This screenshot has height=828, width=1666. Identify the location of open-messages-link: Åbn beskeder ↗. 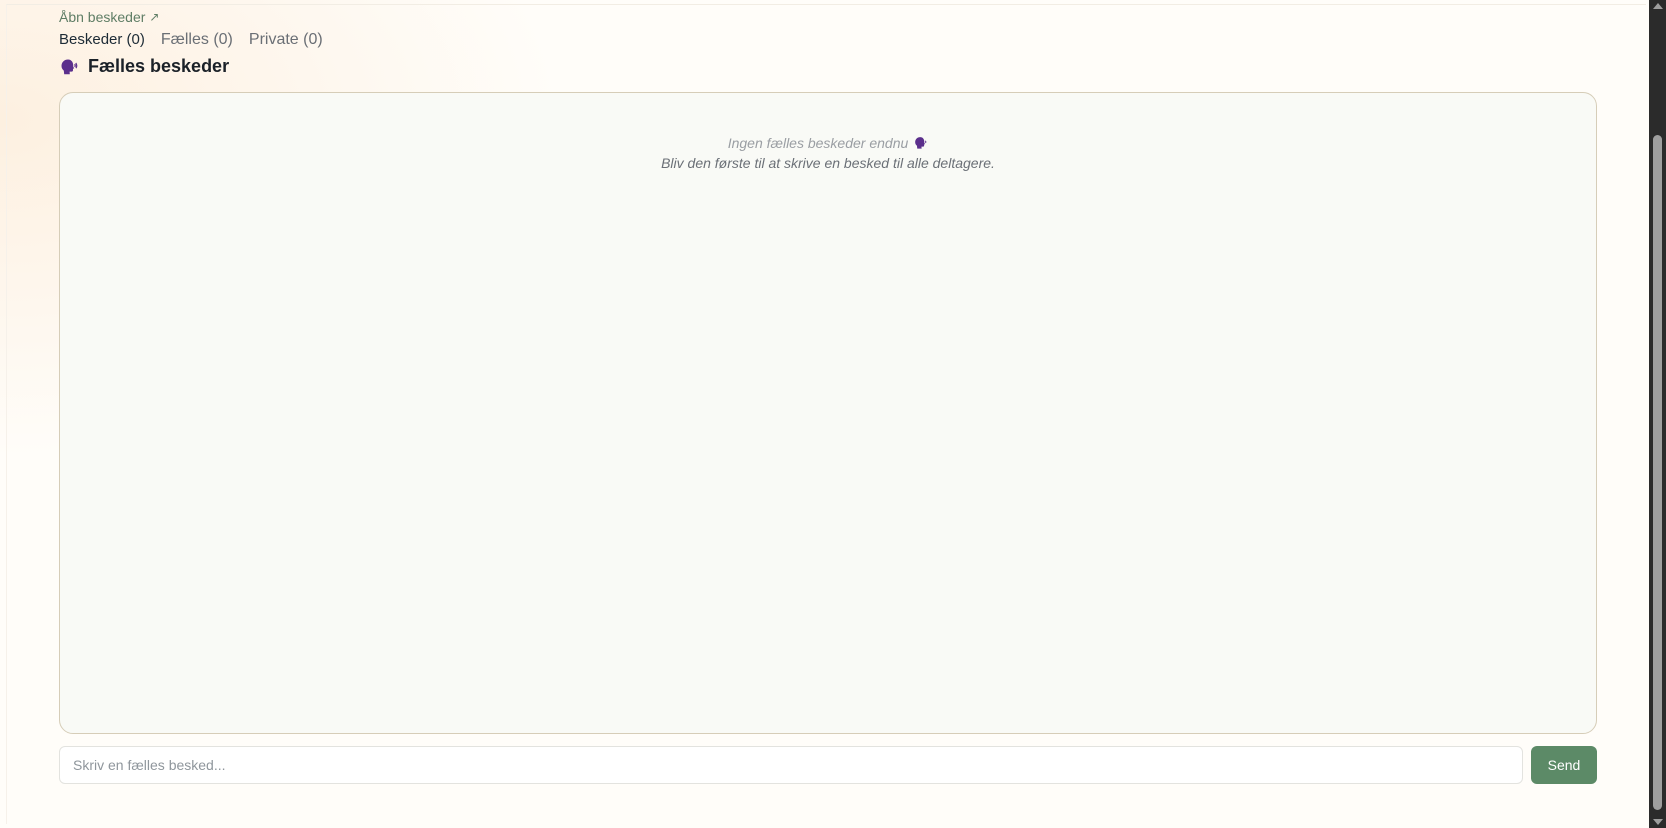
(109, 17).